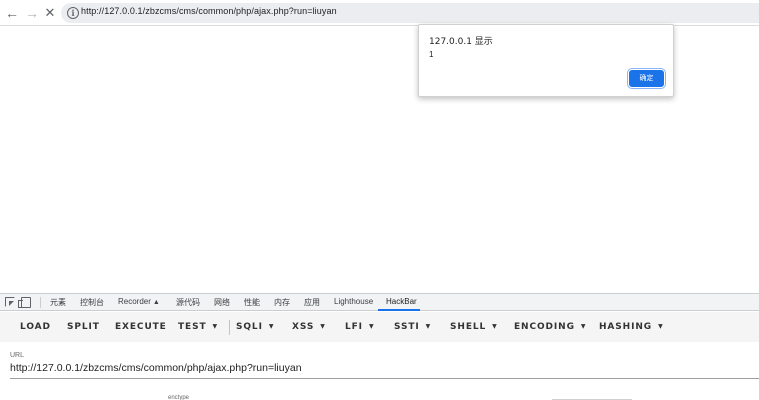 This screenshot has height=400, width=759. I want to click on alert-title: 127.0.0.1 显示, so click(461, 42).